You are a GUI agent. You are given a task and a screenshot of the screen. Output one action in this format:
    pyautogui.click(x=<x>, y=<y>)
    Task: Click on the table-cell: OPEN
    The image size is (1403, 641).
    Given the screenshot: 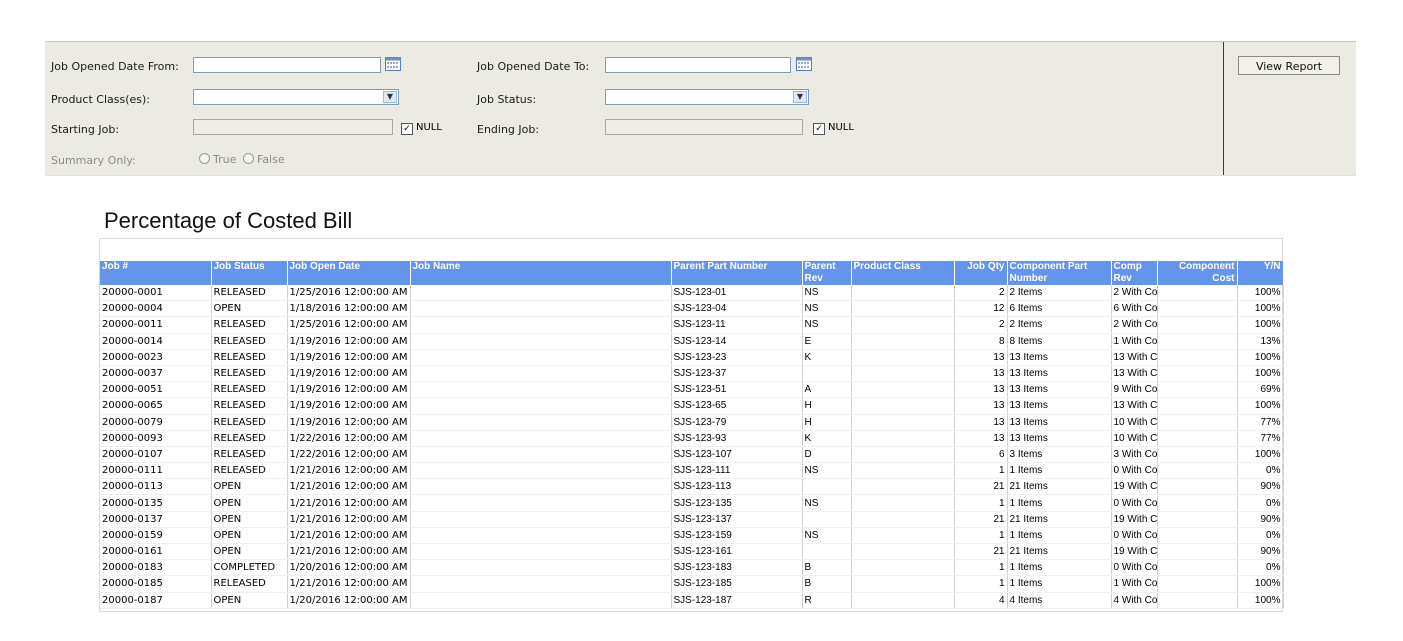 What is the action you would take?
    pyautogui.click(x=249, y=503)
    